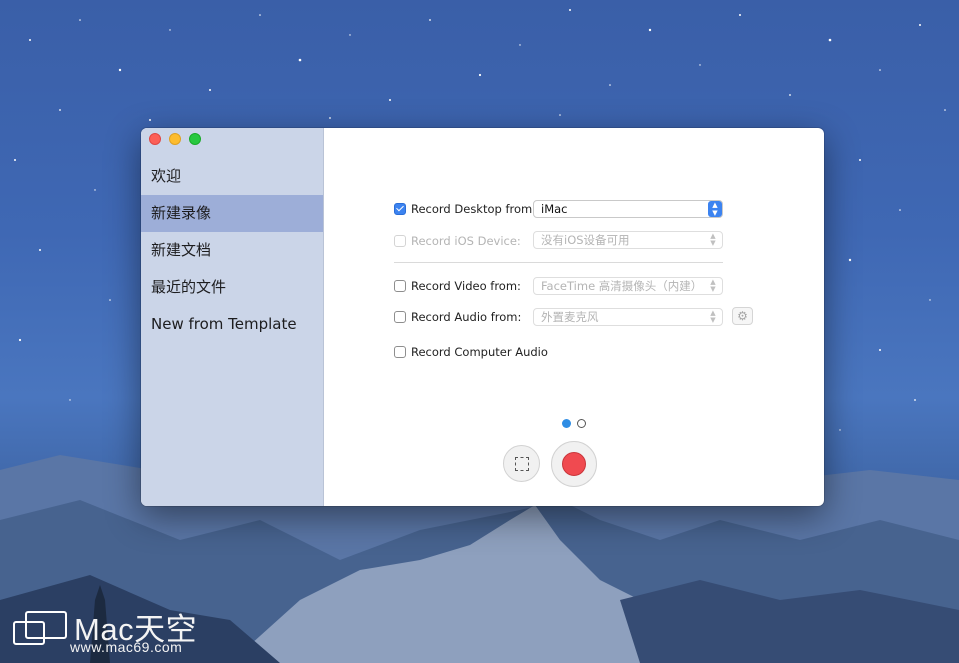 The image size is (959, 663). What do you see at coordinates (400, 209) in the screenshot?
I see `record-desktop-checkbox` at bounding box center [400, 209].